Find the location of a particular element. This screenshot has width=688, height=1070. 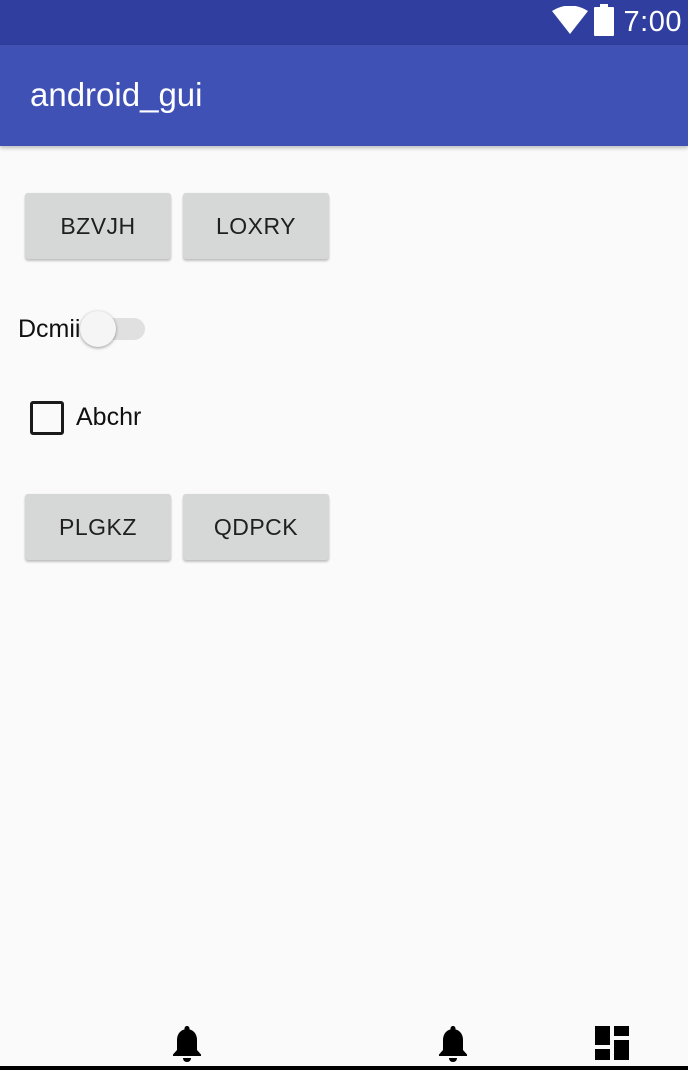

nav-divider is located at coordinates (344, 1068).